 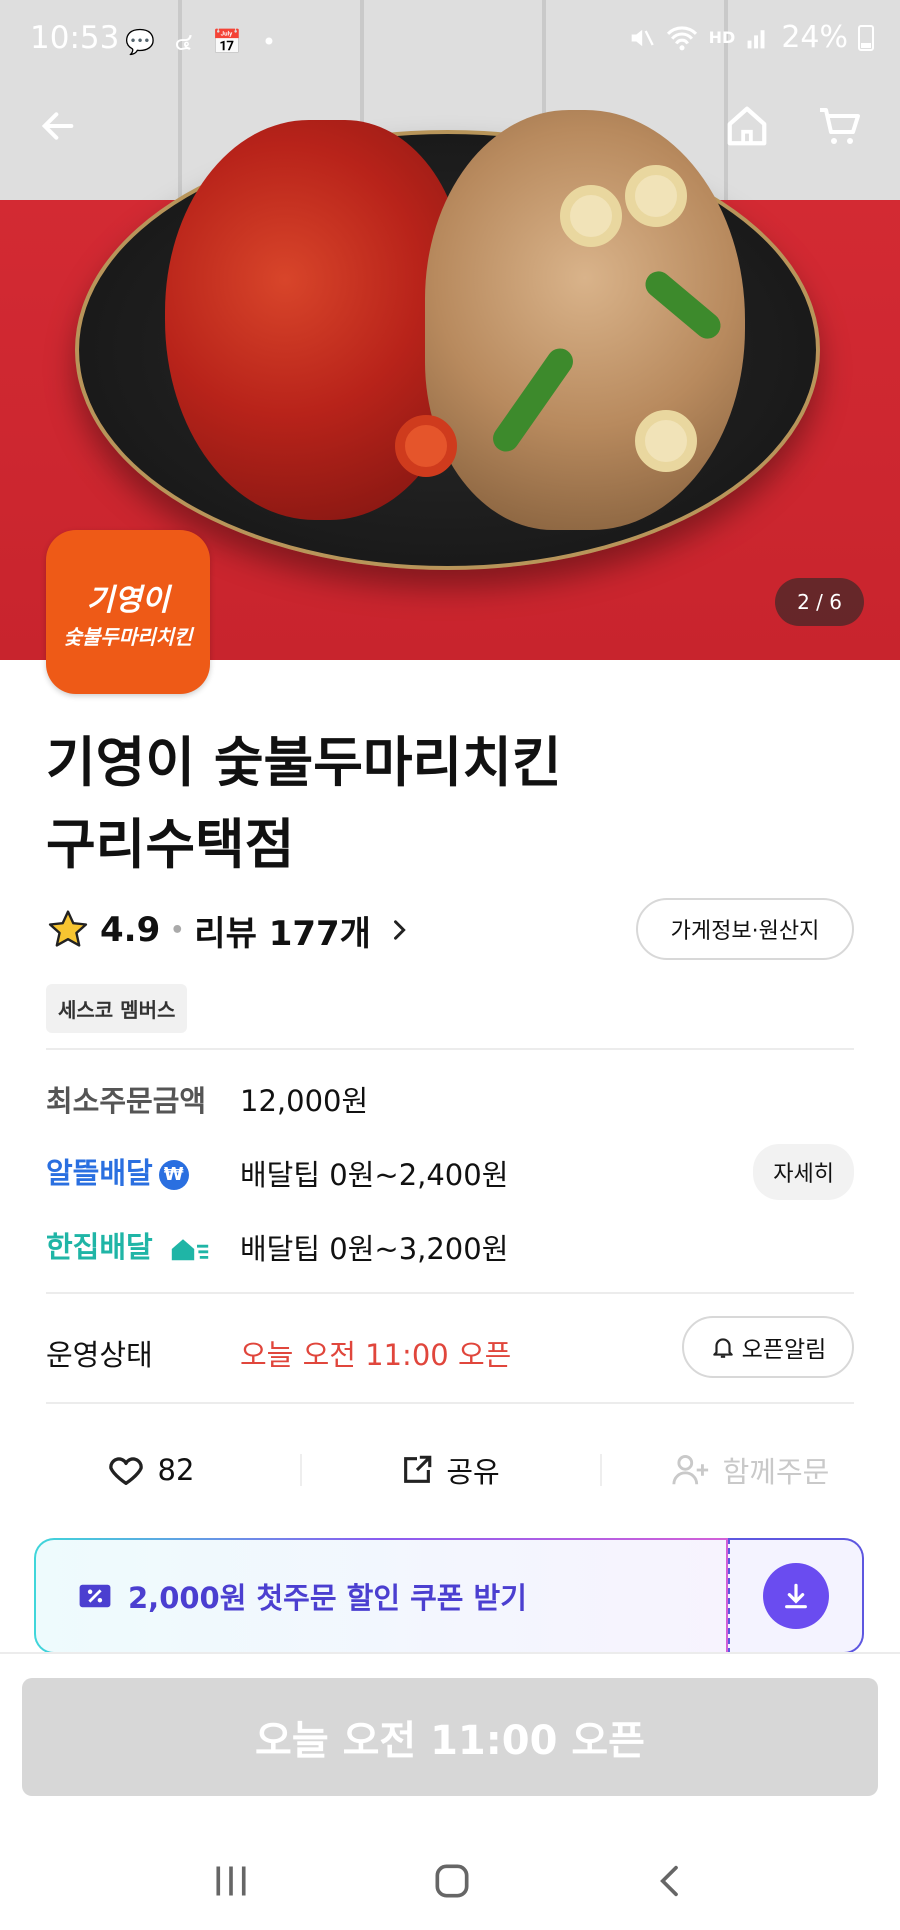 What do you see at coordinates (203, 42) in the screenshot?
I see `notification-icons: 💬 ๔ 📅 •` at bounding box center [203, 42].